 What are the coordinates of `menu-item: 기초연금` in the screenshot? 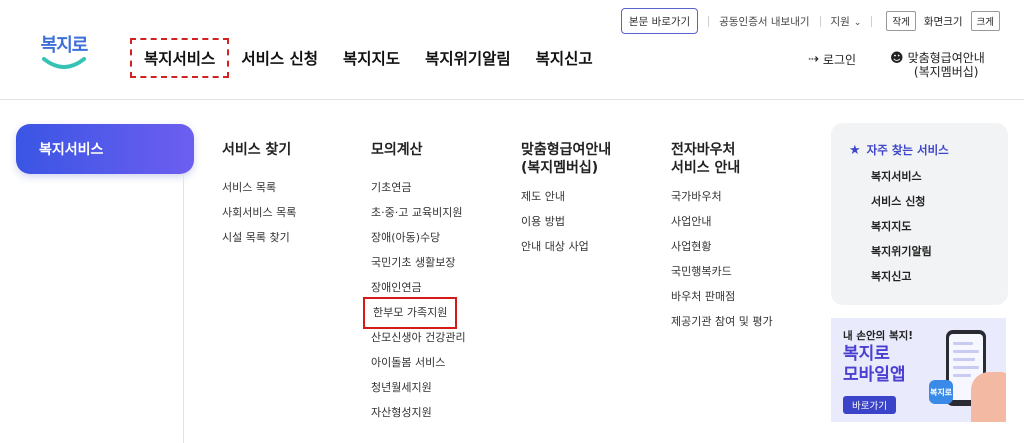 It's located at (418, 192).